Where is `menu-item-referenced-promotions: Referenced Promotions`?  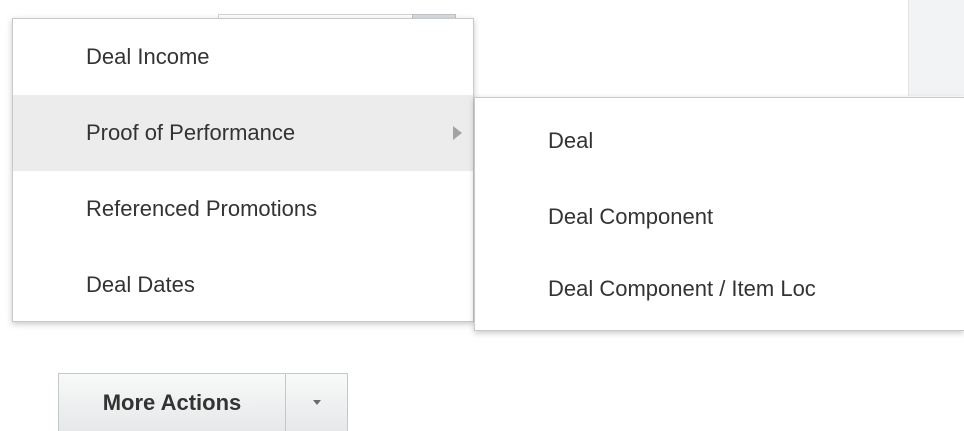
menu-item-referenced-promotions: Referenced Promotions is located at coordinates (243, 209).